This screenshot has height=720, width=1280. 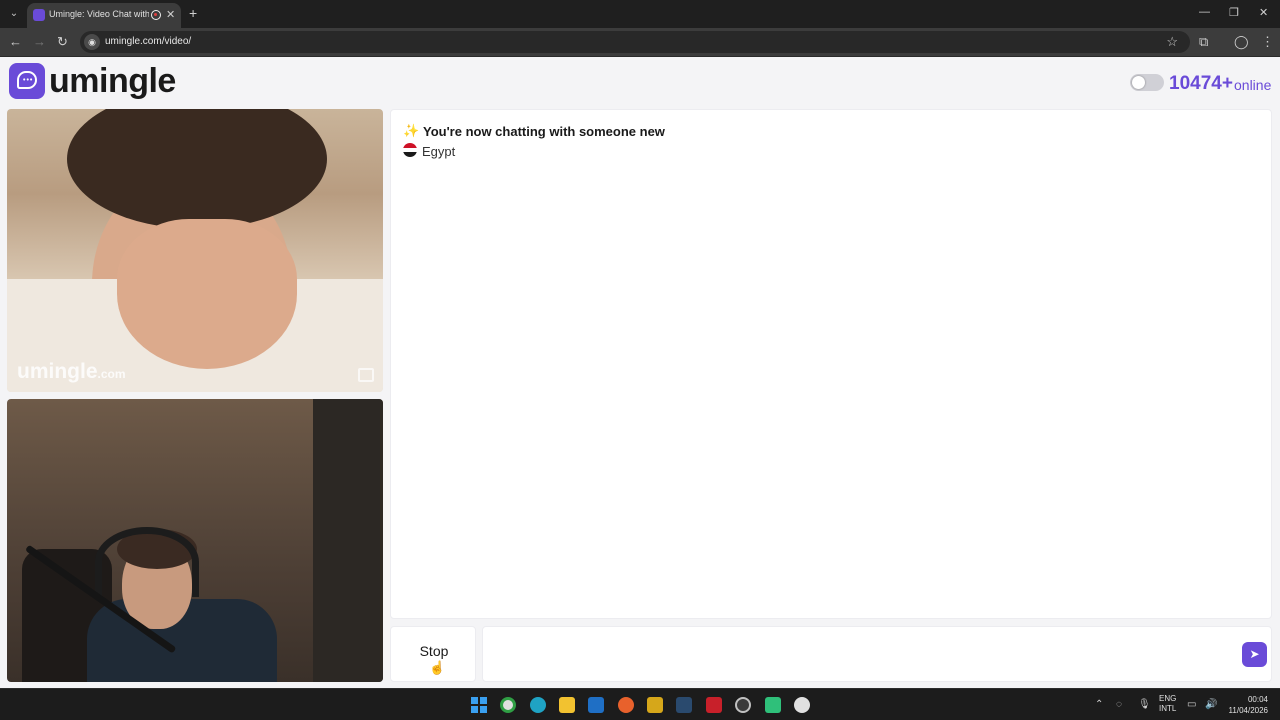 I want to click on chrome-icon, so click(x=508, y=705).